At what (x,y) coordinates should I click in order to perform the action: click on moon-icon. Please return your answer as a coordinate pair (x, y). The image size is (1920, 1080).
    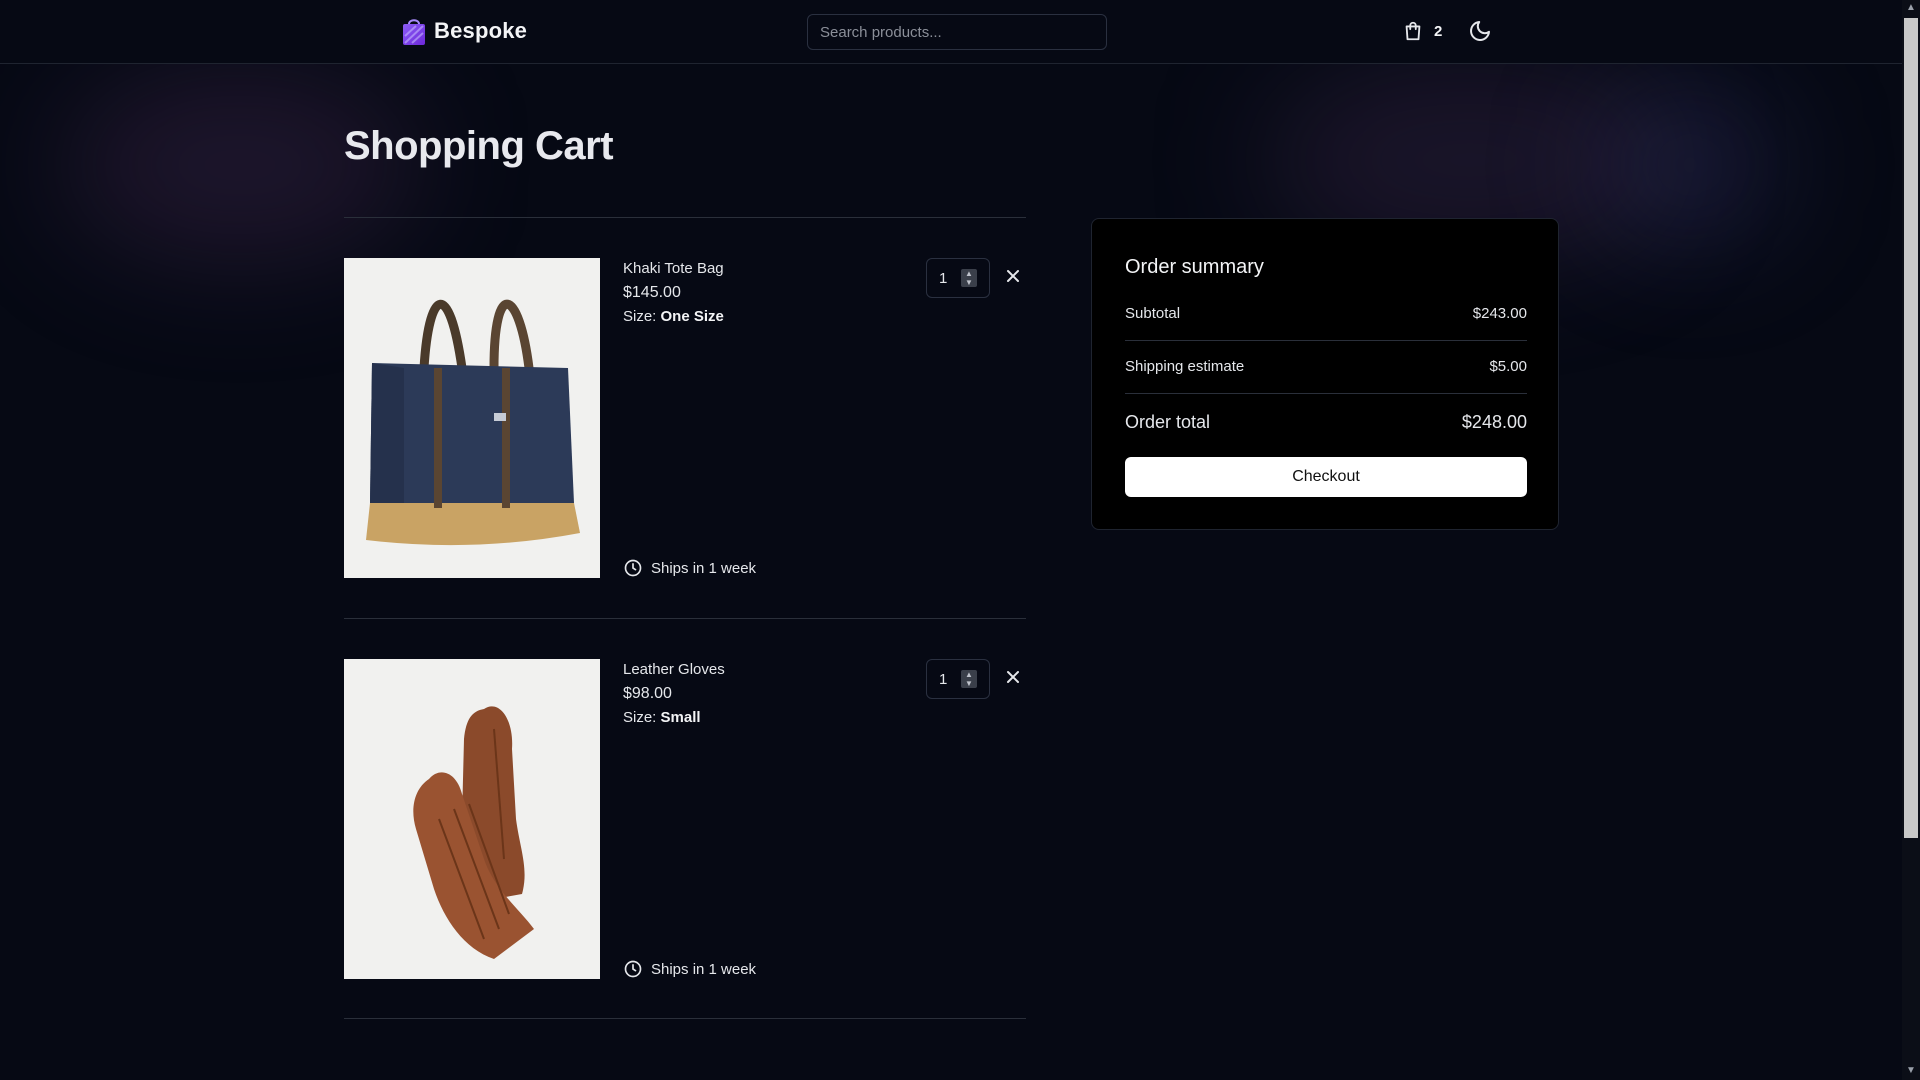
    Looking at the image, I should click on (1480, 31).